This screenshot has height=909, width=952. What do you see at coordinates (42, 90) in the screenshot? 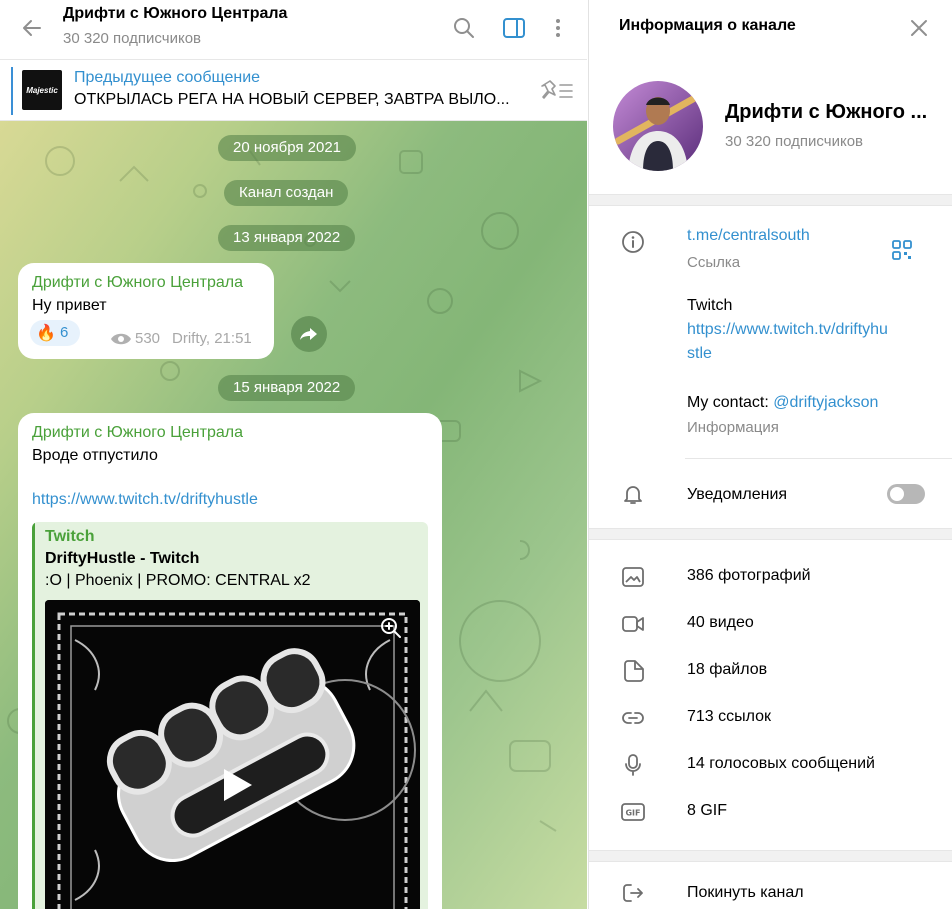
I see `pinned-thumbnail: Majestic` at bounding box center [42, 90].